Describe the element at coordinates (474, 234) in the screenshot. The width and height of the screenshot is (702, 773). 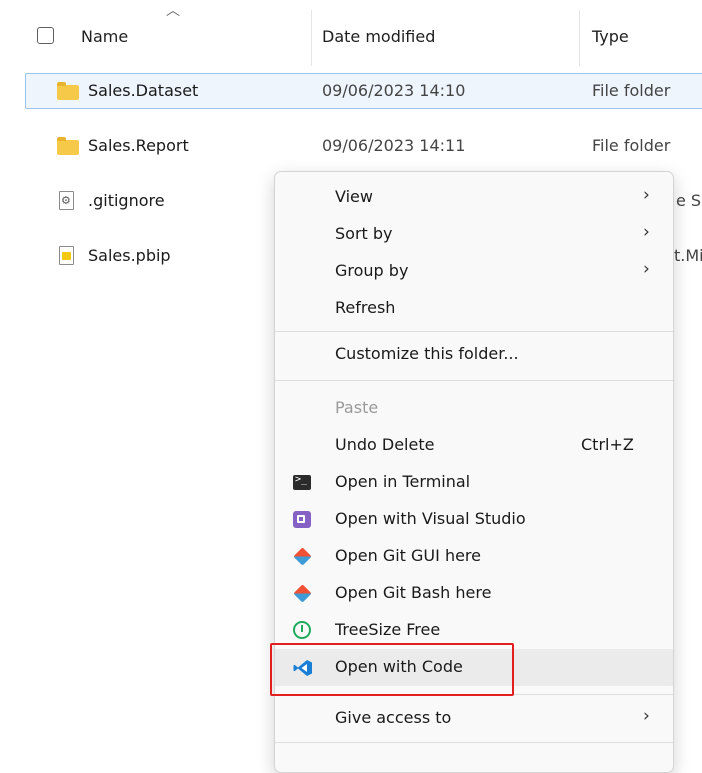
I see `menu-item-sort-by: Sort by ›` at that location.